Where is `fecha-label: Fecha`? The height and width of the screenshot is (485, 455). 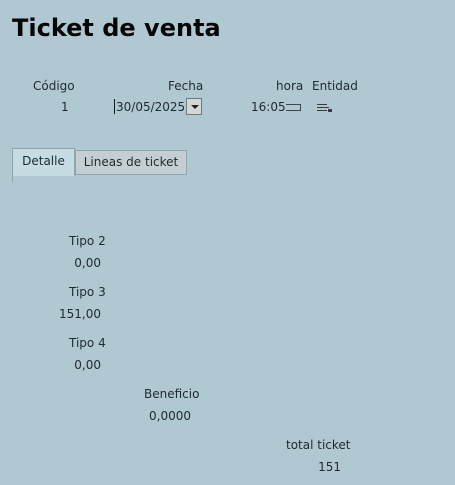
fecha-label: Fecha is located at coordinates (186, 86).